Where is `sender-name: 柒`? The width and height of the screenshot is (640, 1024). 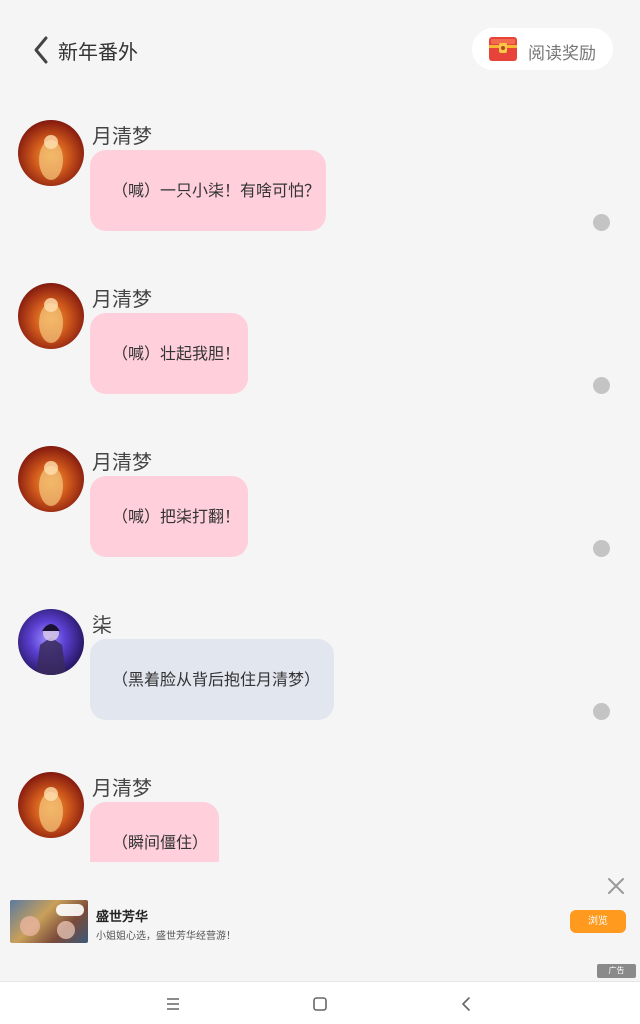
sender-name: 柒 is located at coordinates (102, 625).